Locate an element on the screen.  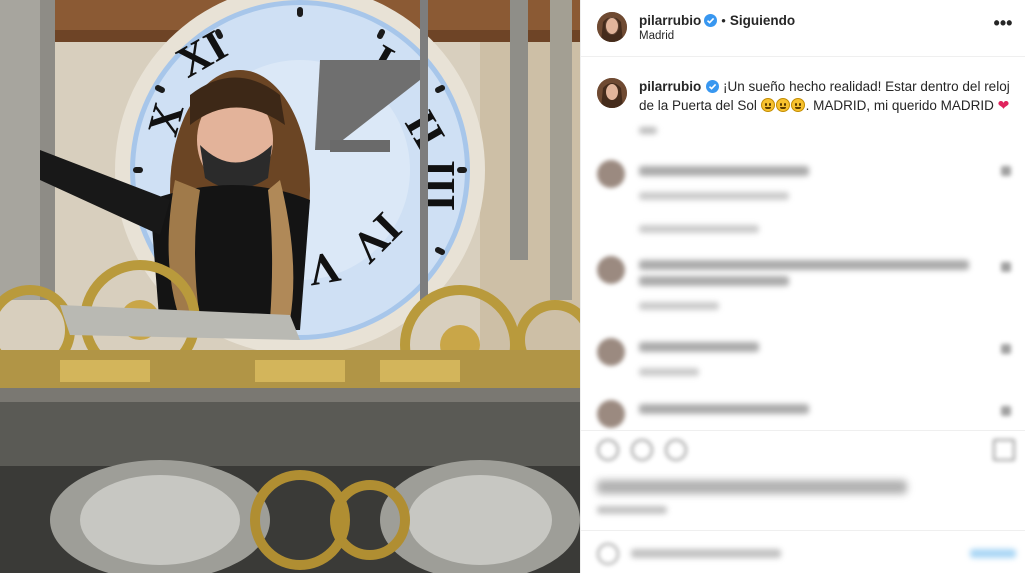
author-avatar is located at coordinates (612, 27).